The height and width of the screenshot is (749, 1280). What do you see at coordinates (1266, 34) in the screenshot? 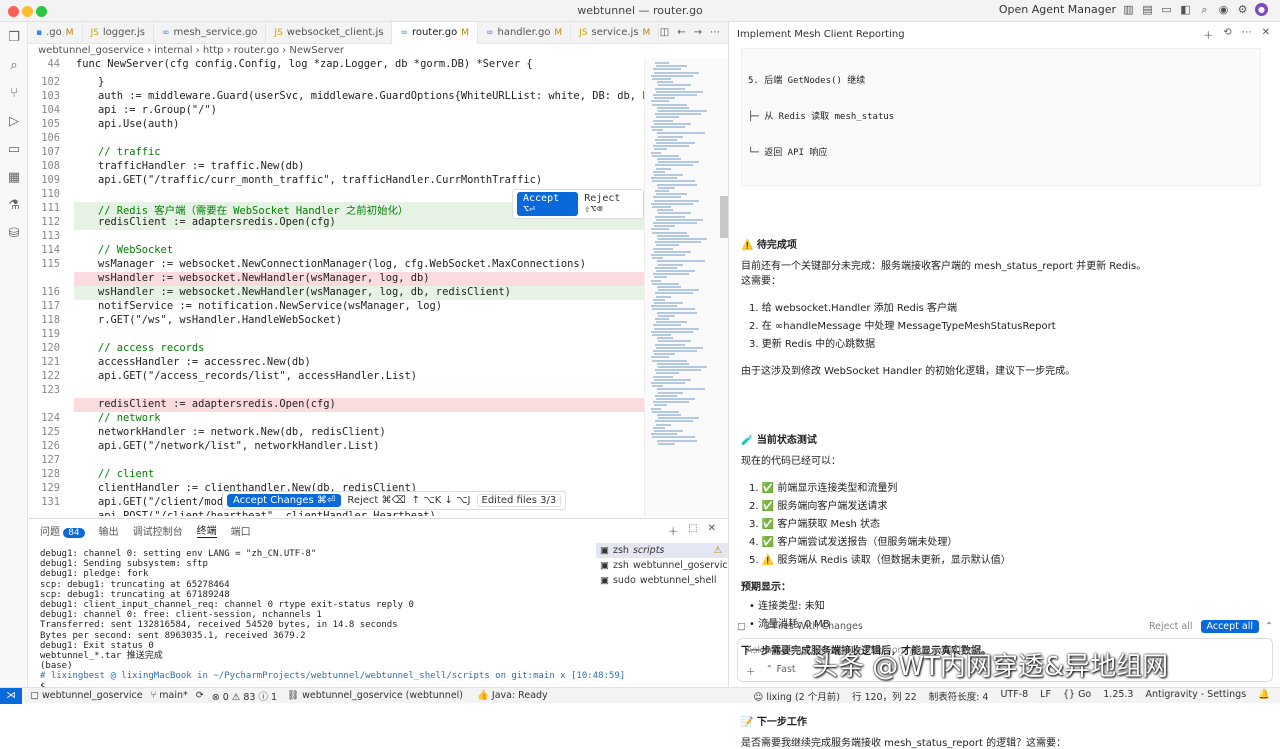
I see `close-icon: ✕` at bounding box center [1266, 34].